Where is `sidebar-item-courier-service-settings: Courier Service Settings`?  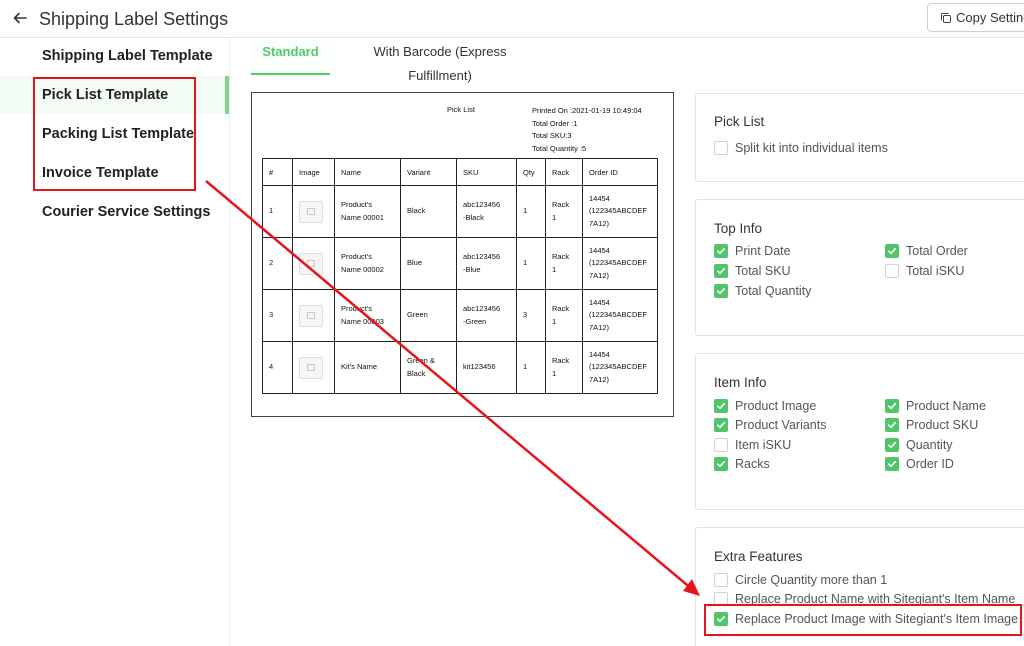
sidebar-item-courier-service-settings: Courier Service Settings is located at coordinates (114, 212).